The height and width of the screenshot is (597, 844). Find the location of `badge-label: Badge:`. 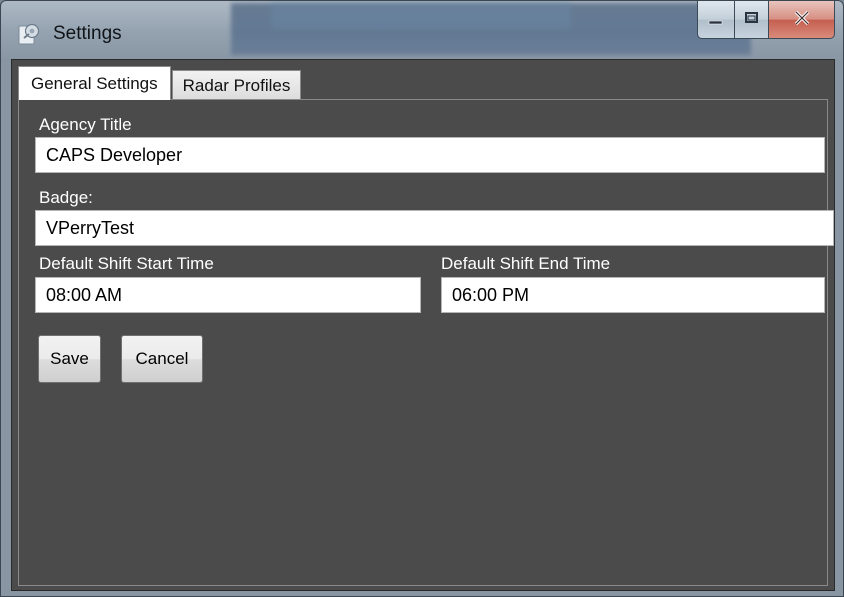

badge-label: Badge: is located at coordinates (66, 197).